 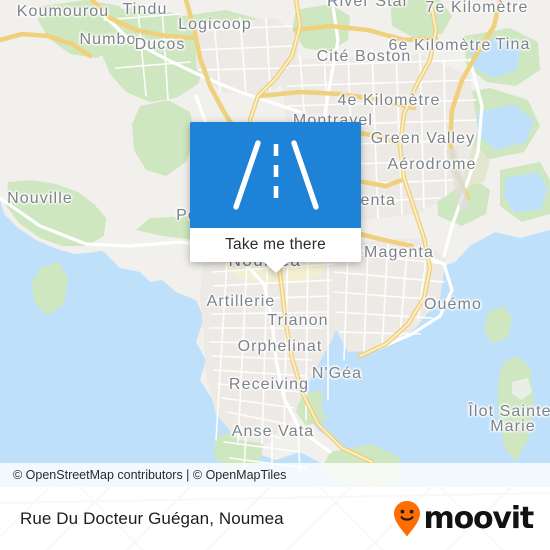 I want to click on take-me-there-label: Take me there, so click(x=275, y=244).